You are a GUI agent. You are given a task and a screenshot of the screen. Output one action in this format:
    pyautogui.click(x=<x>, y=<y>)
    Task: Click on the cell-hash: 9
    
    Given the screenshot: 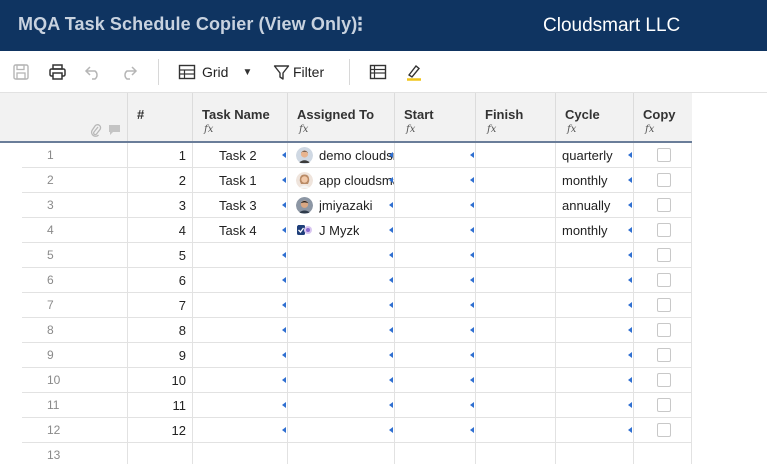 What is the action you would take?
    pyautogui.click(x=159, y=355)
    